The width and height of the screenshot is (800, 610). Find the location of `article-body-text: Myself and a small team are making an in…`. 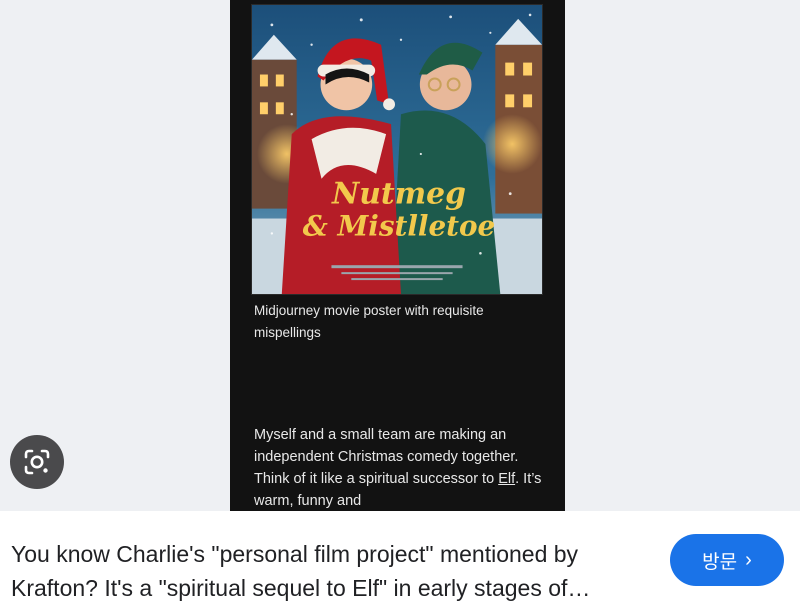

article-body-text: Myself and a small team are making an in… is located at coordinates (386, 457).